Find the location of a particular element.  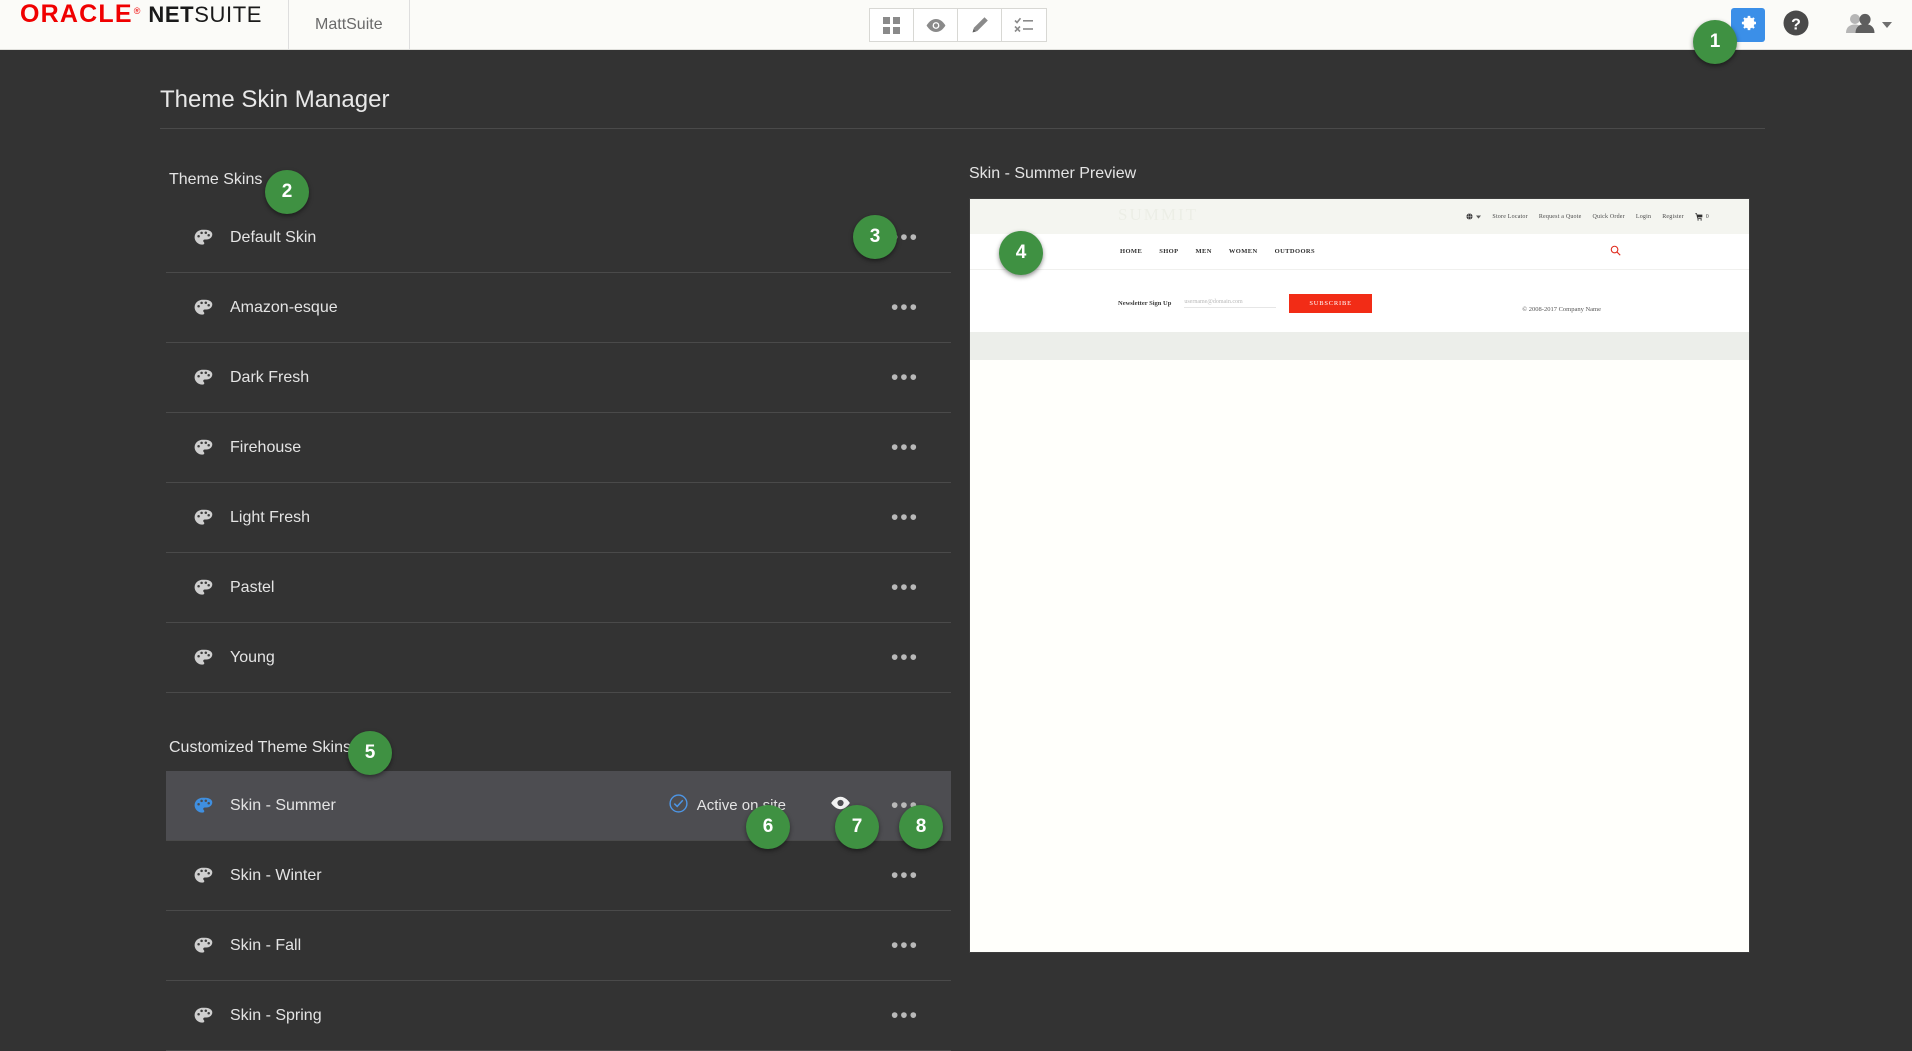

list-item-label: Skin - Summer is located at coordinates (283, 805).